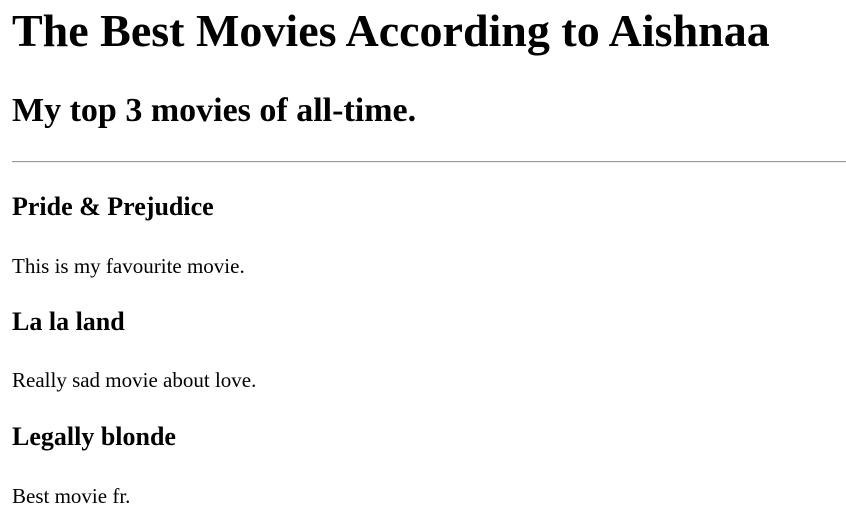 This screenshot has height=530, width=846. What do you see at coordinates (68, 321) in the screenshot?
I see `movie-title-2: La la land` at bounding box center [68, 321].